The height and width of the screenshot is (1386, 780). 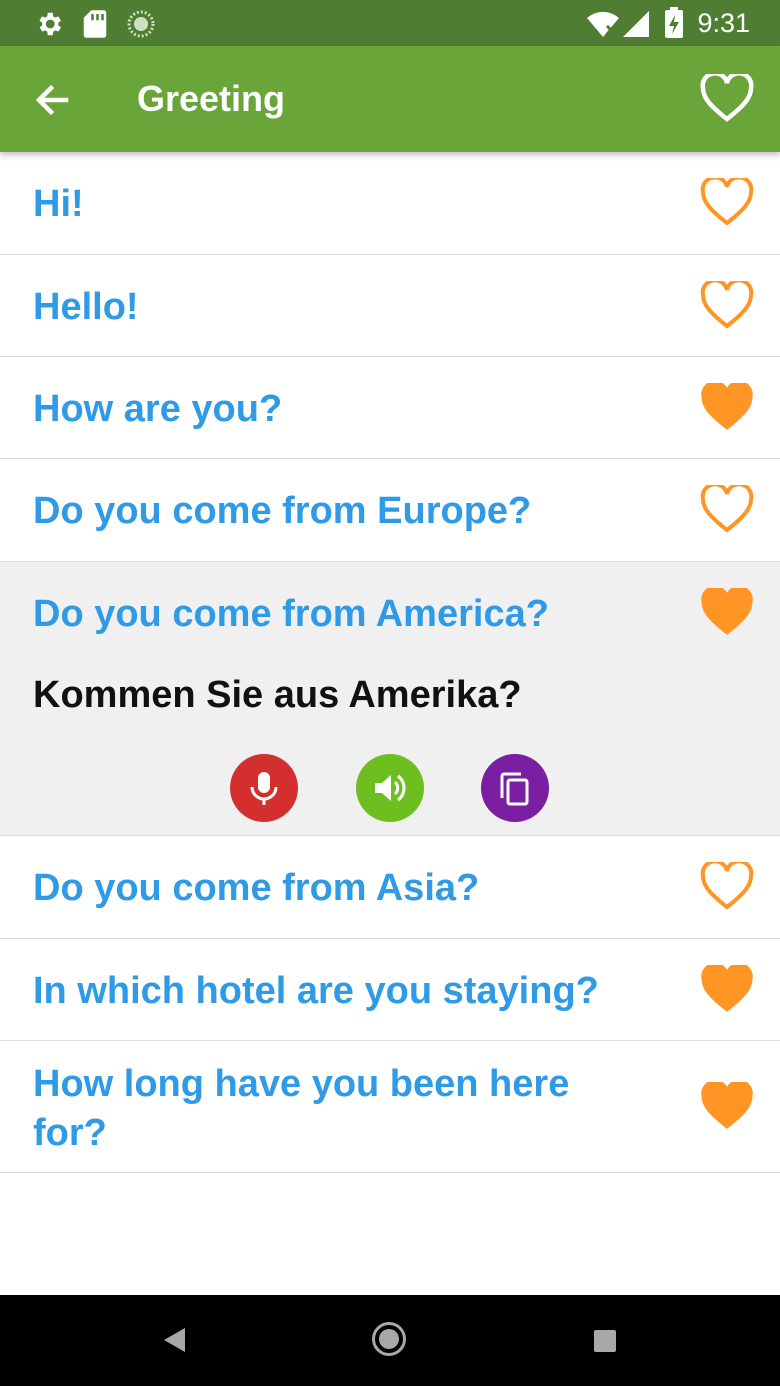 I want to click on phrase-row: Hi!, so click(x=390, y=203).